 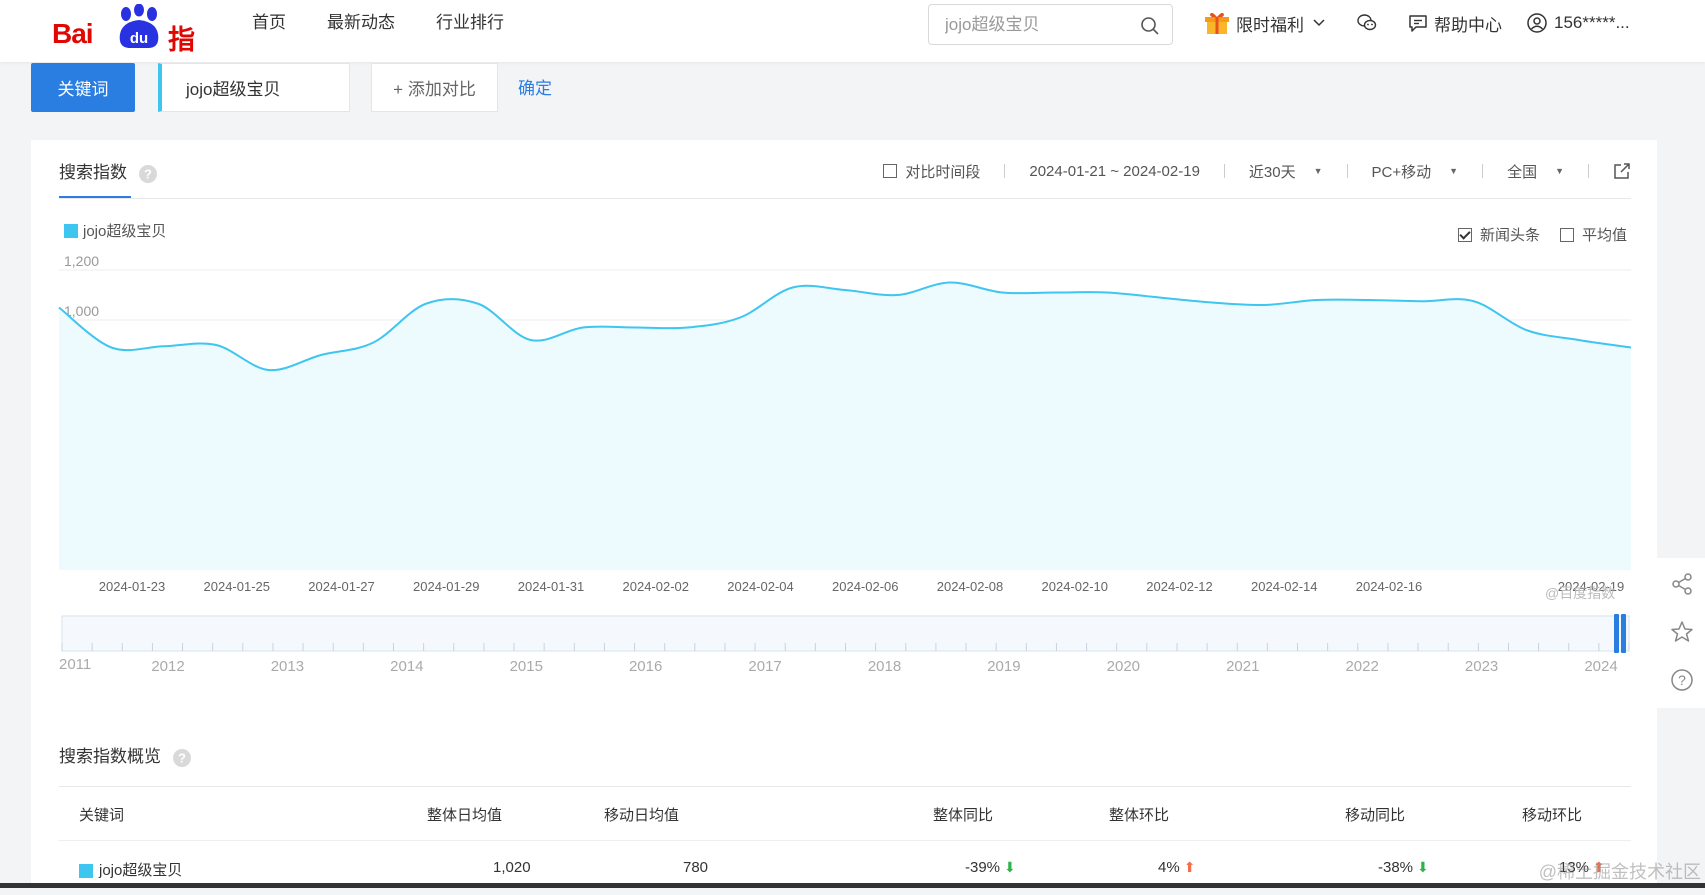 I want to click on col-overall-mom: 整体环比, so click(x=1139, y=814).